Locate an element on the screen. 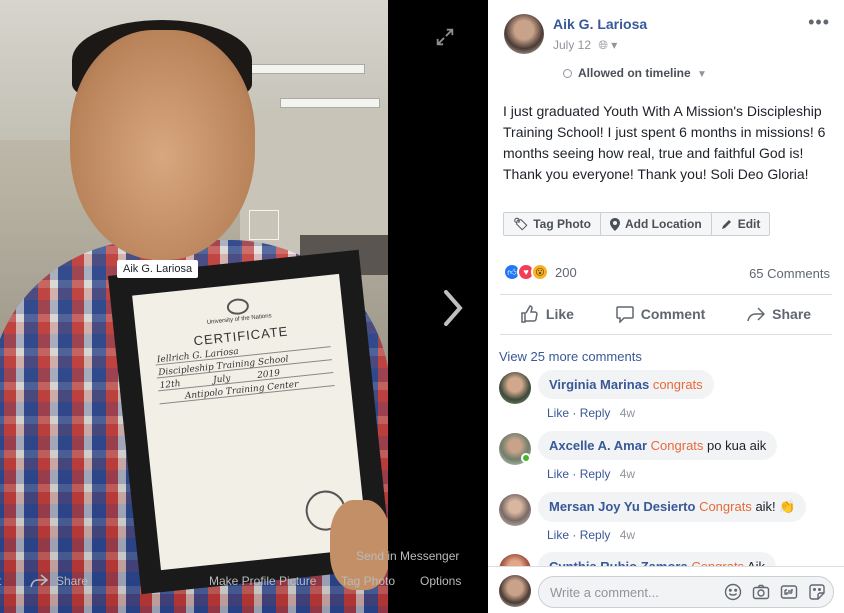 Image resolution: width=844 pixels, height=613 pixels. comment-text: aik! 👏 is located at coordinates (775, 506).